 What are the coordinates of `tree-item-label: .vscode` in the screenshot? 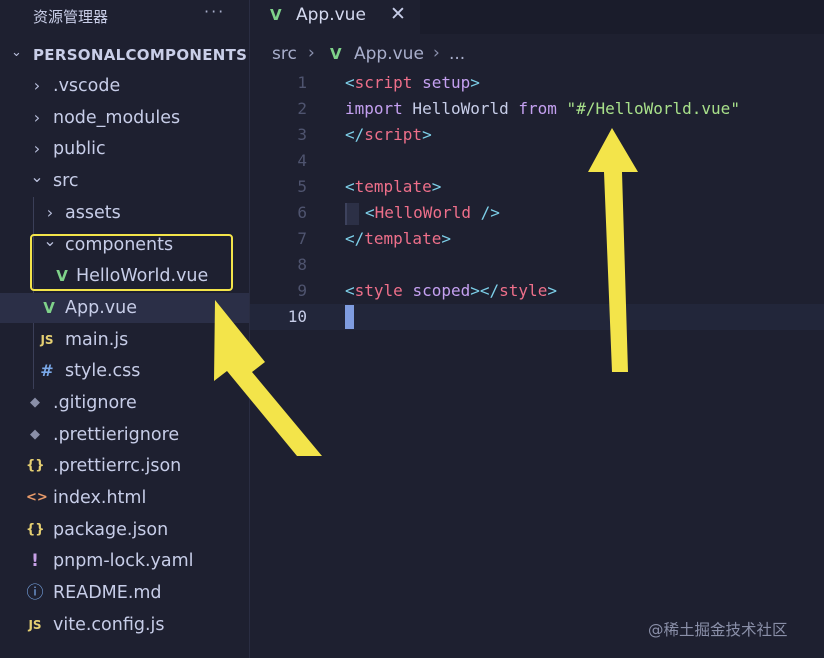 It's located at (87, 86).